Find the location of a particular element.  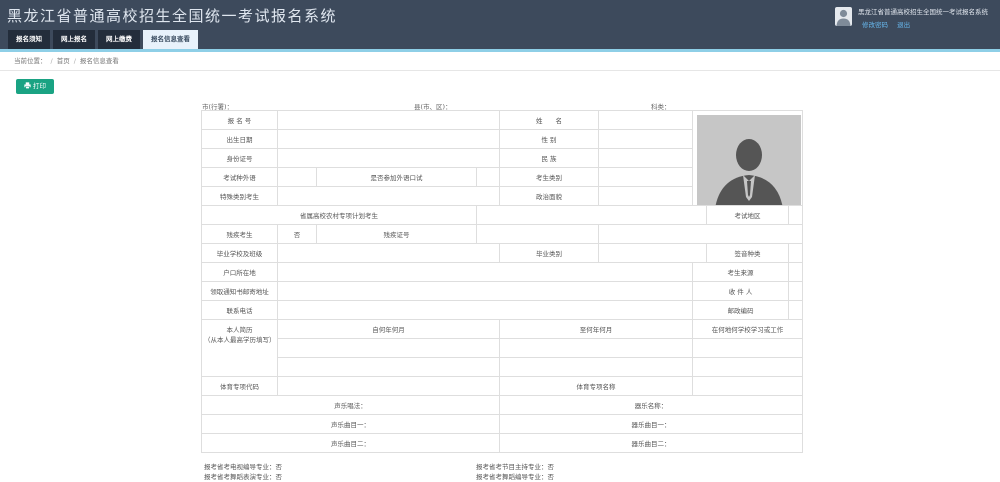

label-sound-type: 签音种类 is located at coordinates (748, 253).